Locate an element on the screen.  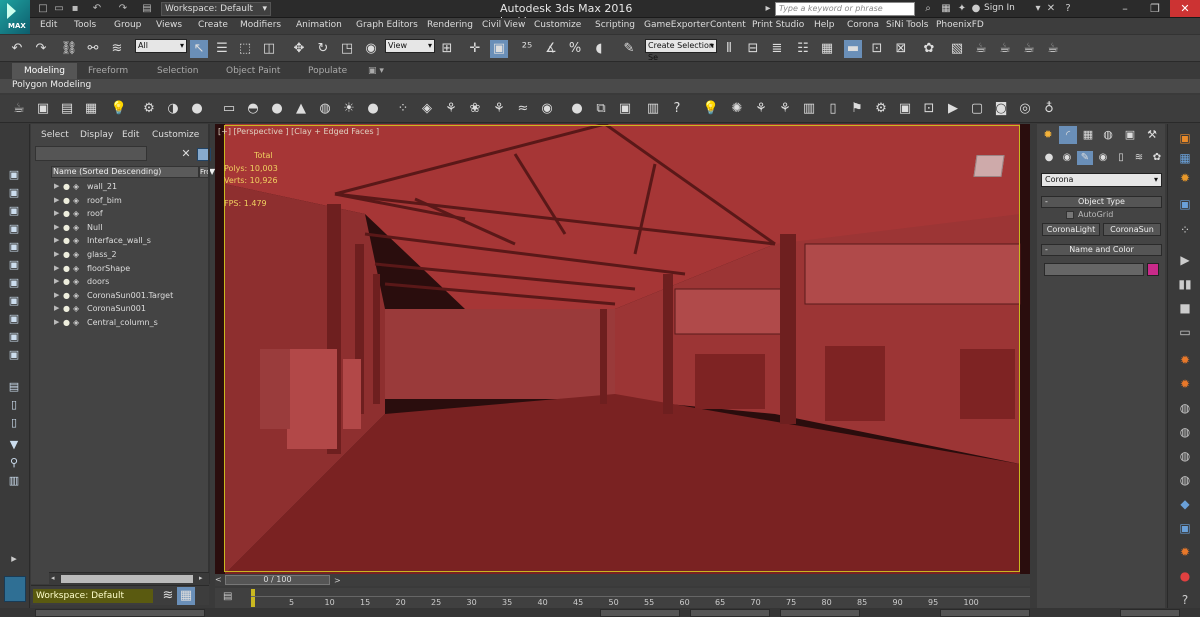
phoenix-foam-icon: ● is located at coordinates (1185, 576).